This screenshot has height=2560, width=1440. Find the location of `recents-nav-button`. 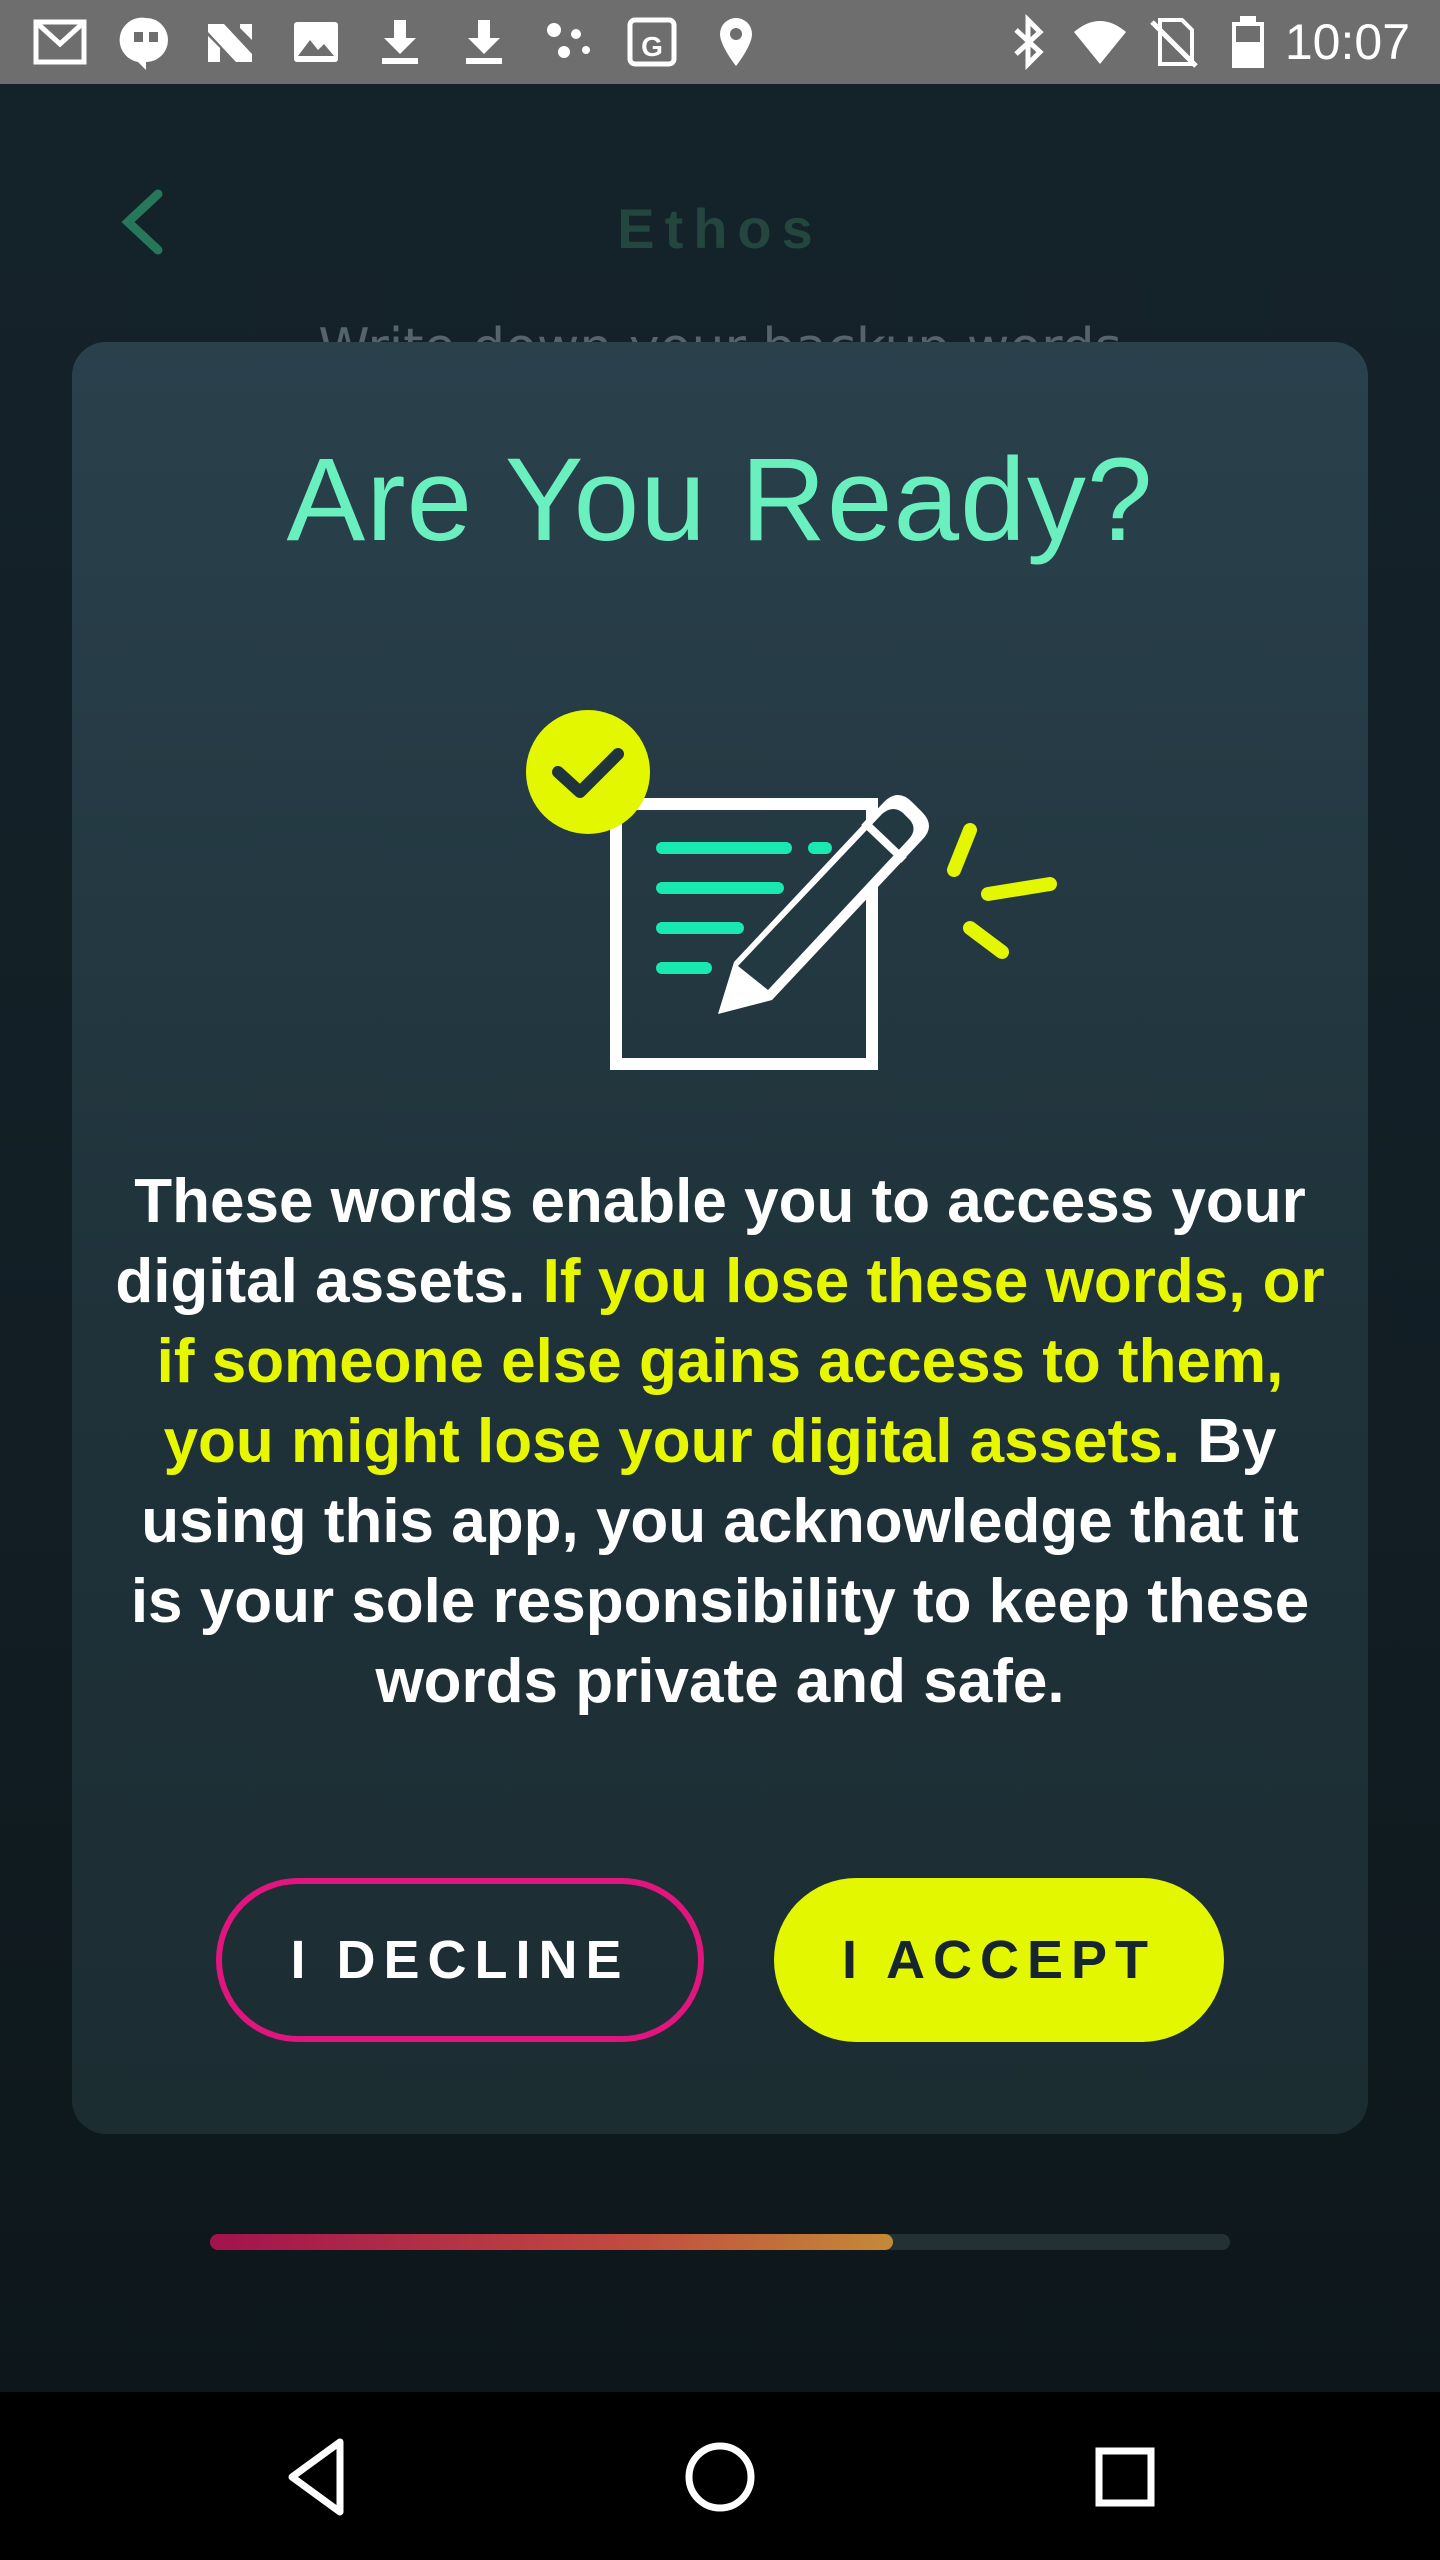

recents-nav-button is located at coordinates (1125, 2477).